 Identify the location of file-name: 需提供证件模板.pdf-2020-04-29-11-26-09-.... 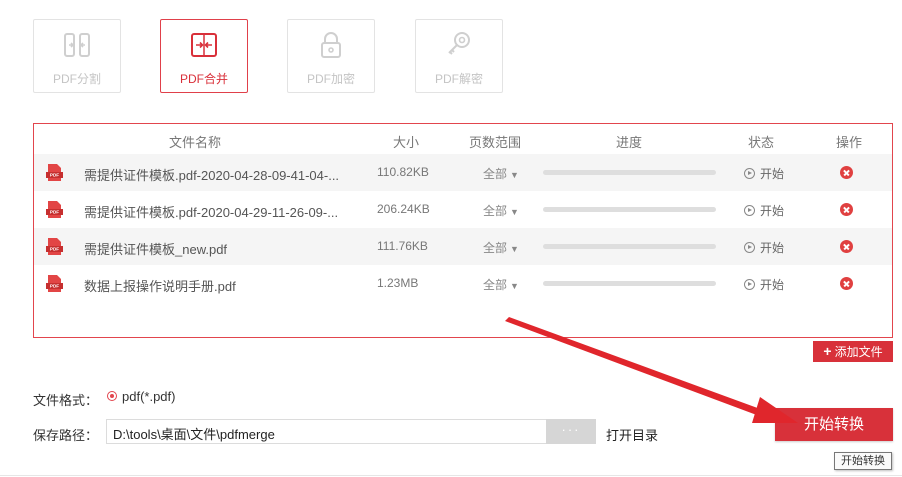
(211, 212).